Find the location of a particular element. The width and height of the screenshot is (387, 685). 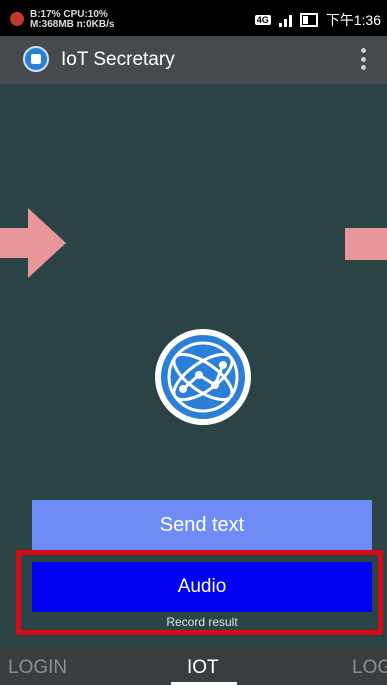

send-text-button: Send text is located at coordinates (202, 525).